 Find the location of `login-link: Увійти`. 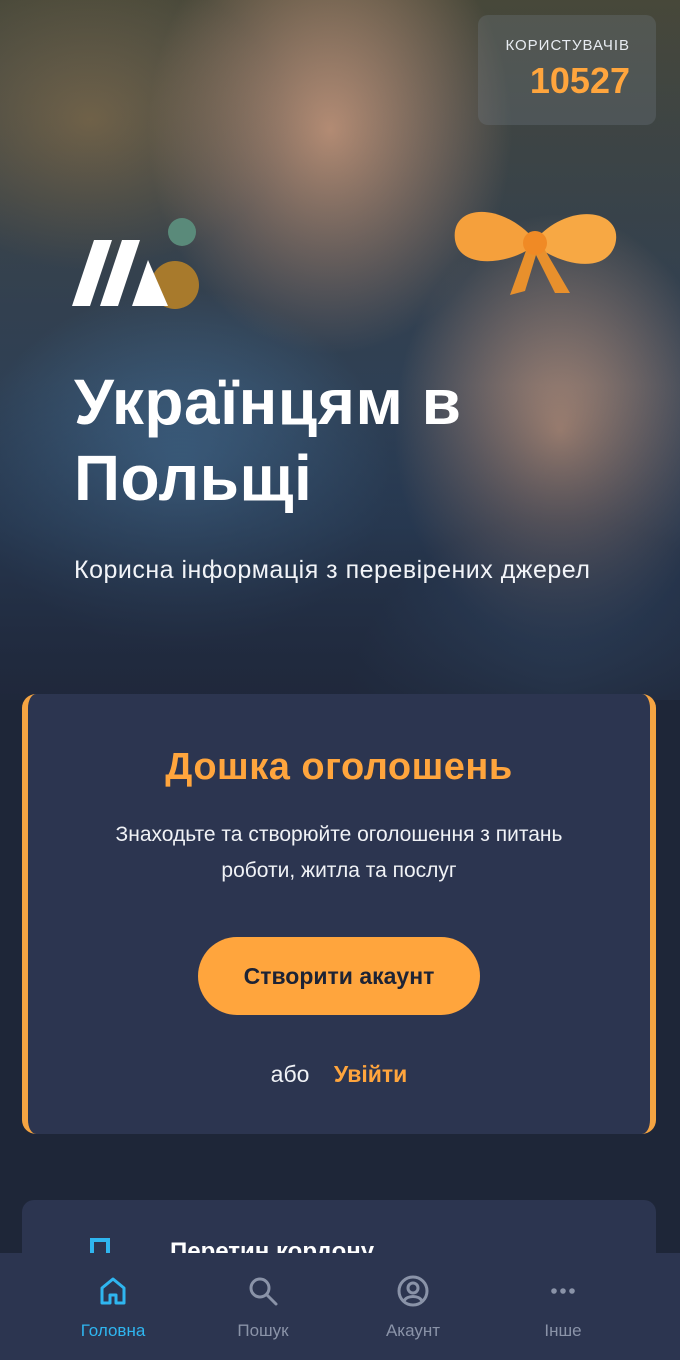

login-link: Увійти is located at coordinates (371, 1074).